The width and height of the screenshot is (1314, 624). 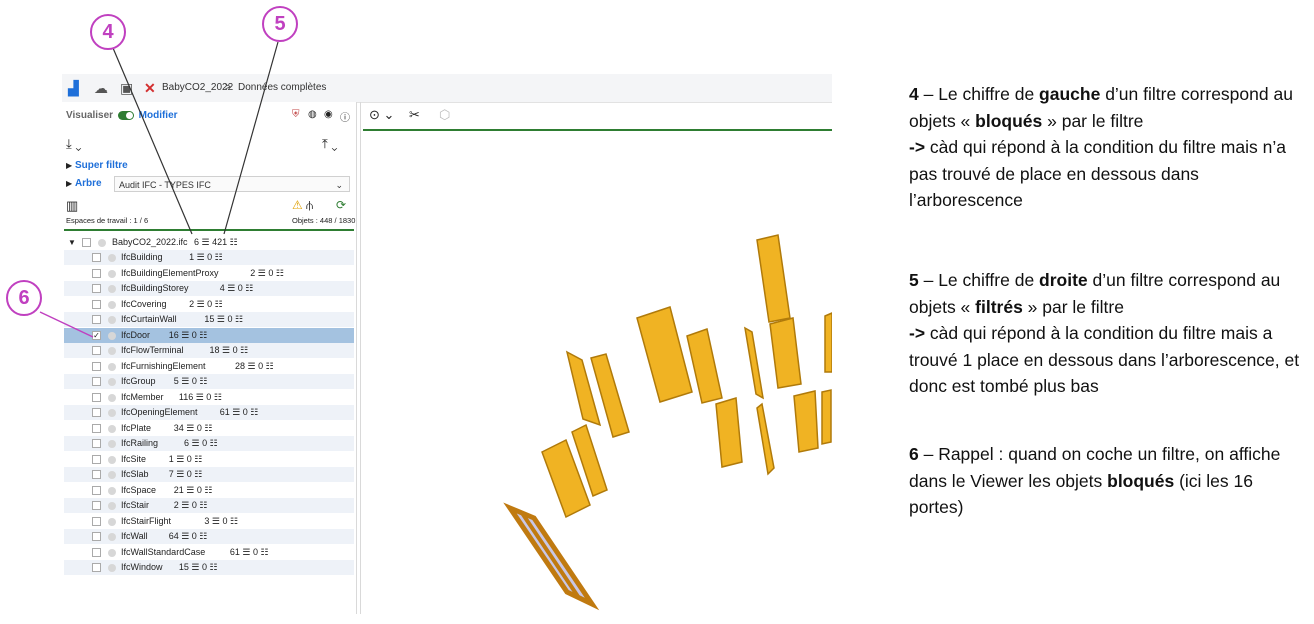 What do you see at coordinates (84, 183) in the screenshot?
I see `arbre-toggle: ▶ Arbre` at bounding box center [84, 183].